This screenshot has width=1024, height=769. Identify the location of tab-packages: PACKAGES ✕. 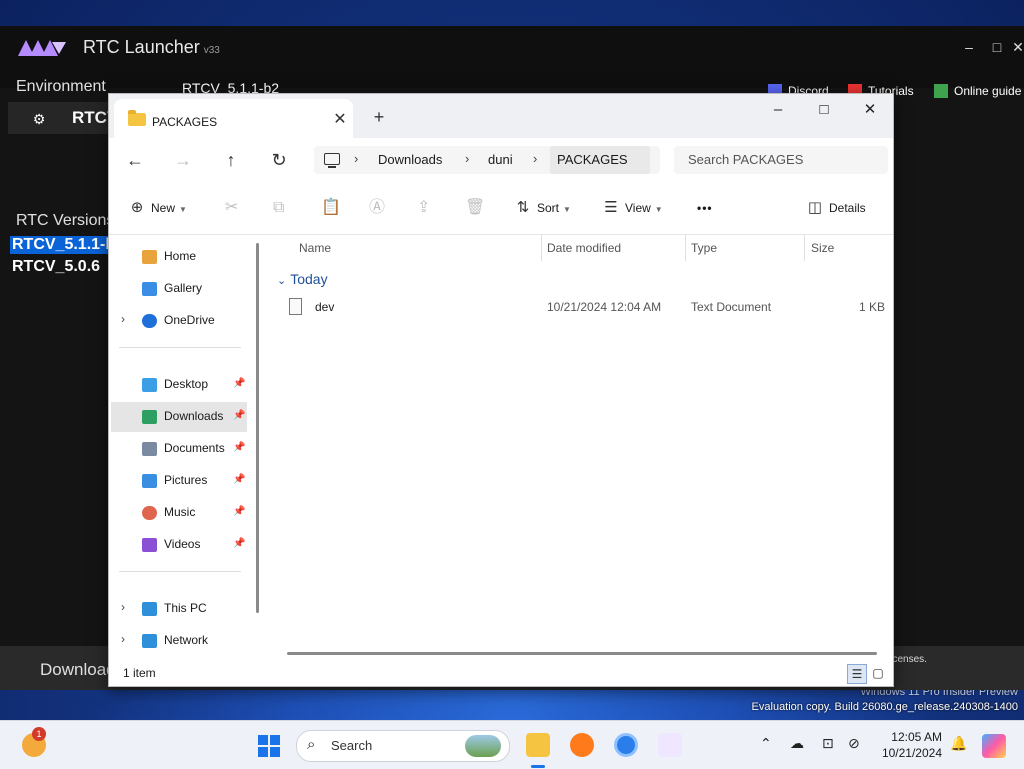
(233, 118).